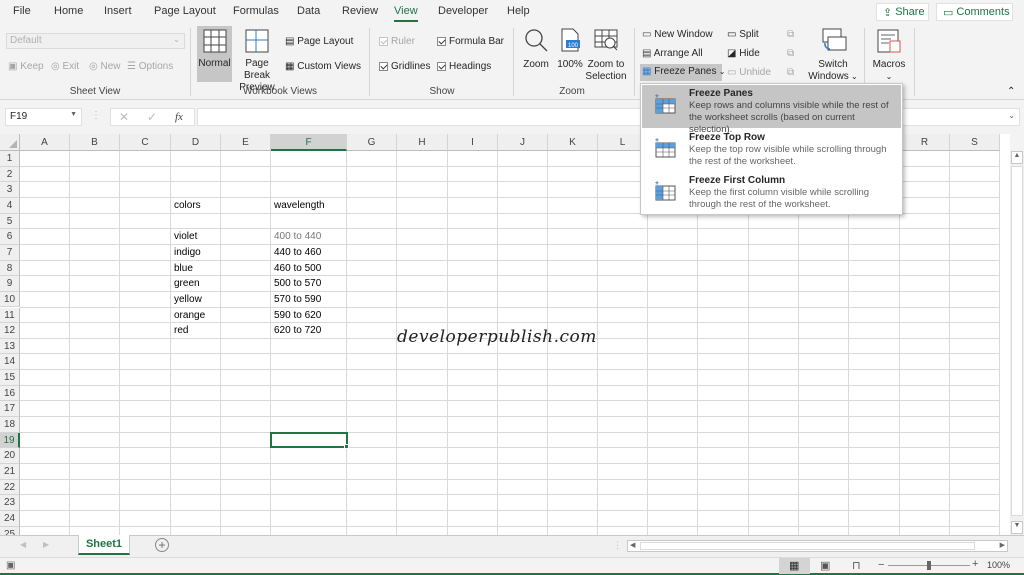 Image resolution: width=1024 pixels, height=575 pixels. Describe the element at coordinates (672, 53) in the screenshot. I see `arrange-all-button: ▤ Arrange All` at that location.